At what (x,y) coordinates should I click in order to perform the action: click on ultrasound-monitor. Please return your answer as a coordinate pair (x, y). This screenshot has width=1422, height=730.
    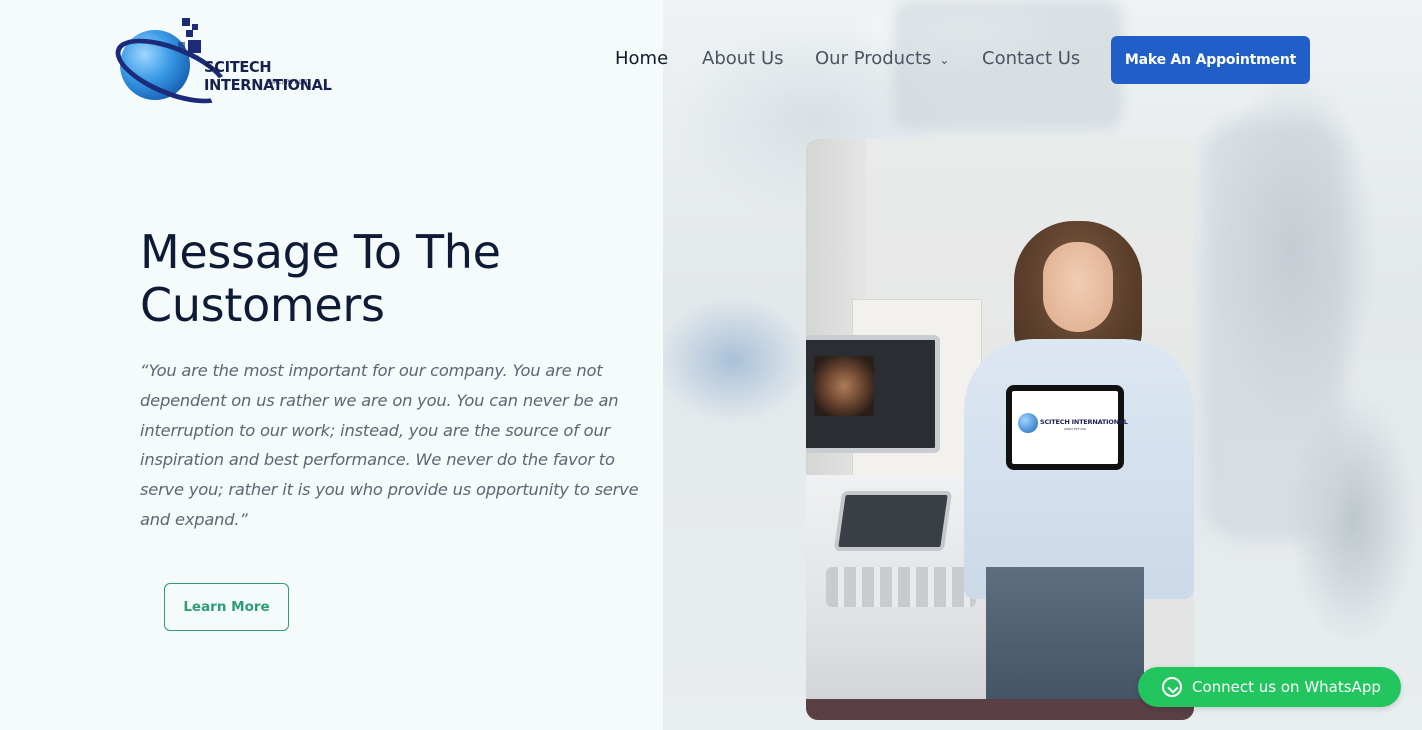
    Looking at the image, I should click on (873, 394).